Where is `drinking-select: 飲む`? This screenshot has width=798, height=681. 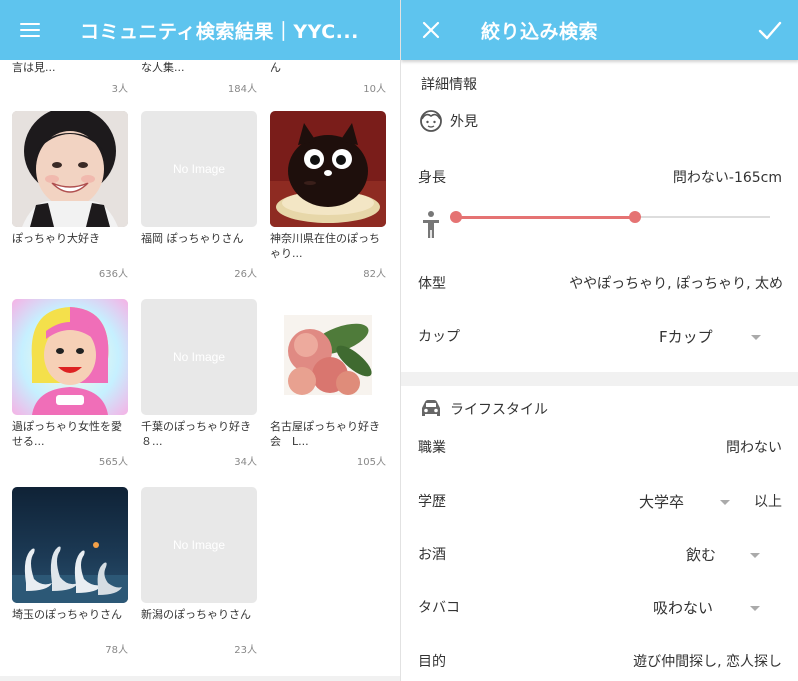
drinking-select: 飲む is located at coordinates (701, 555).